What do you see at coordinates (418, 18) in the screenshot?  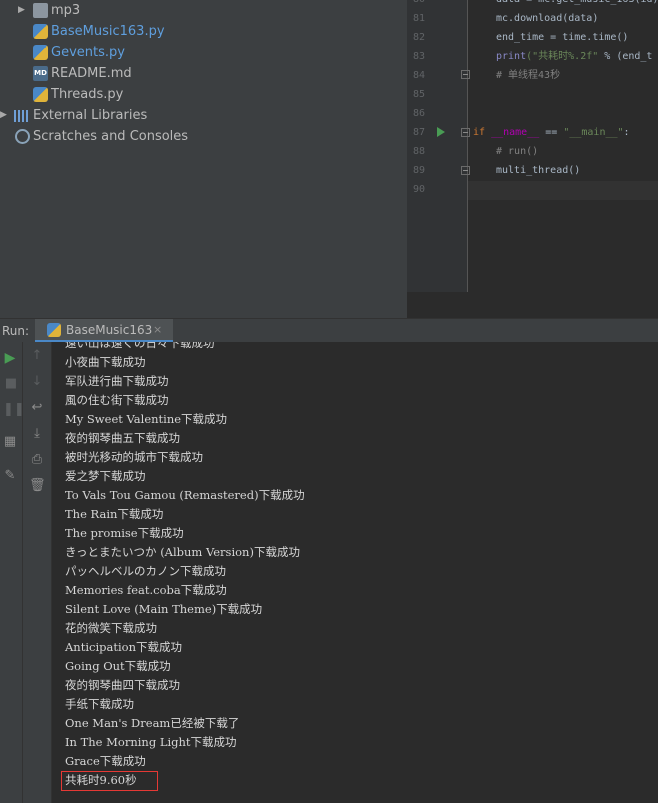 I see `line-number: 81` at bounding box center [418, 18].